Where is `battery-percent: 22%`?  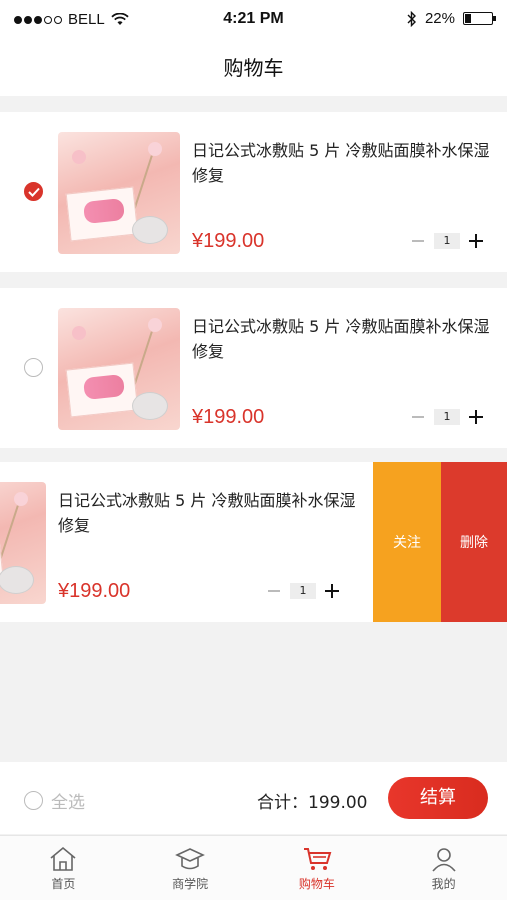 battery-percent: 22% is located at coordinates (439, 18).